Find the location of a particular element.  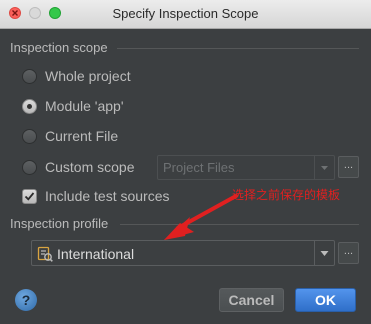

radio-current-file: Current File is located at coordinates (70, 136).